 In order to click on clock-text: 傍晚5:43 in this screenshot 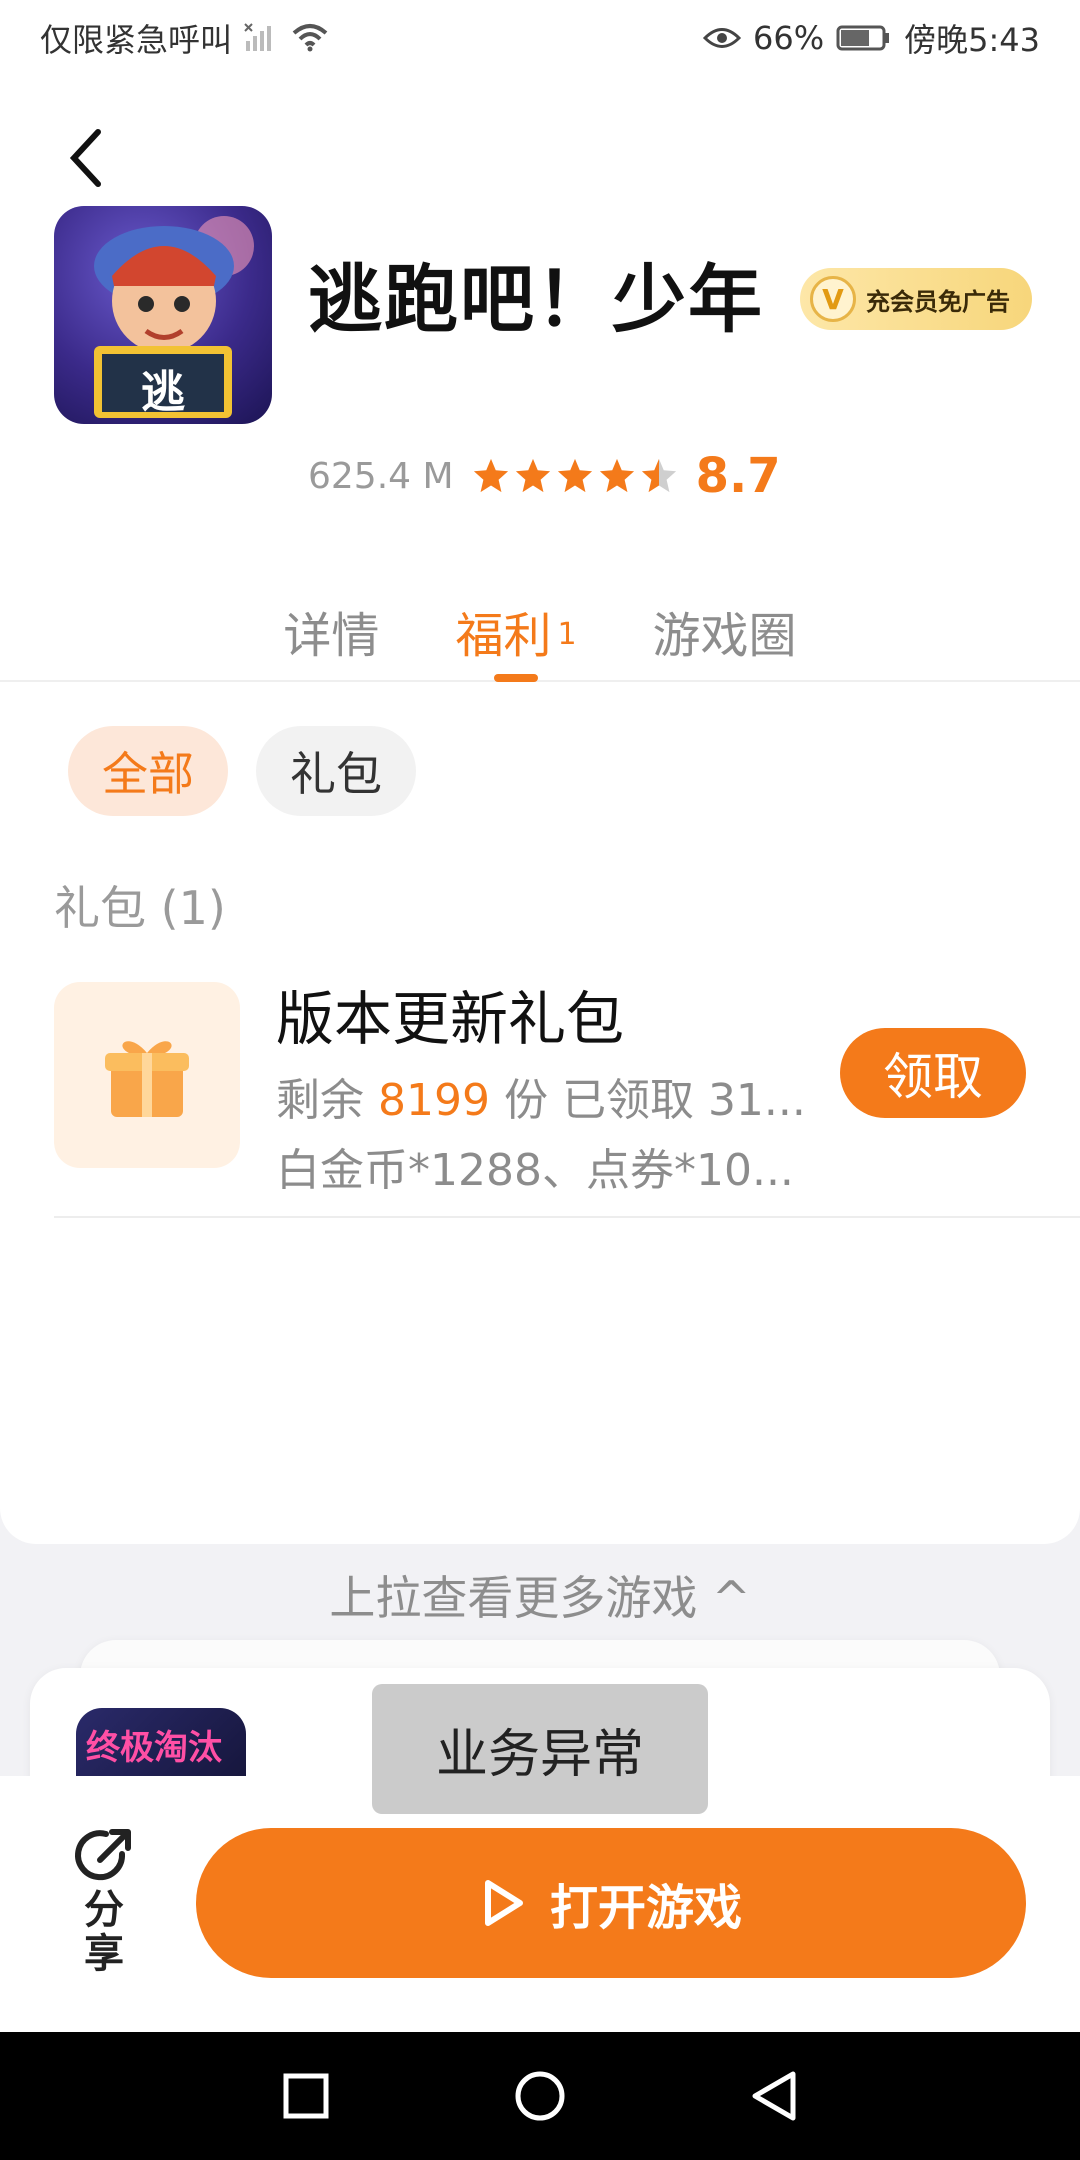, I will do `click(972, 40)`.